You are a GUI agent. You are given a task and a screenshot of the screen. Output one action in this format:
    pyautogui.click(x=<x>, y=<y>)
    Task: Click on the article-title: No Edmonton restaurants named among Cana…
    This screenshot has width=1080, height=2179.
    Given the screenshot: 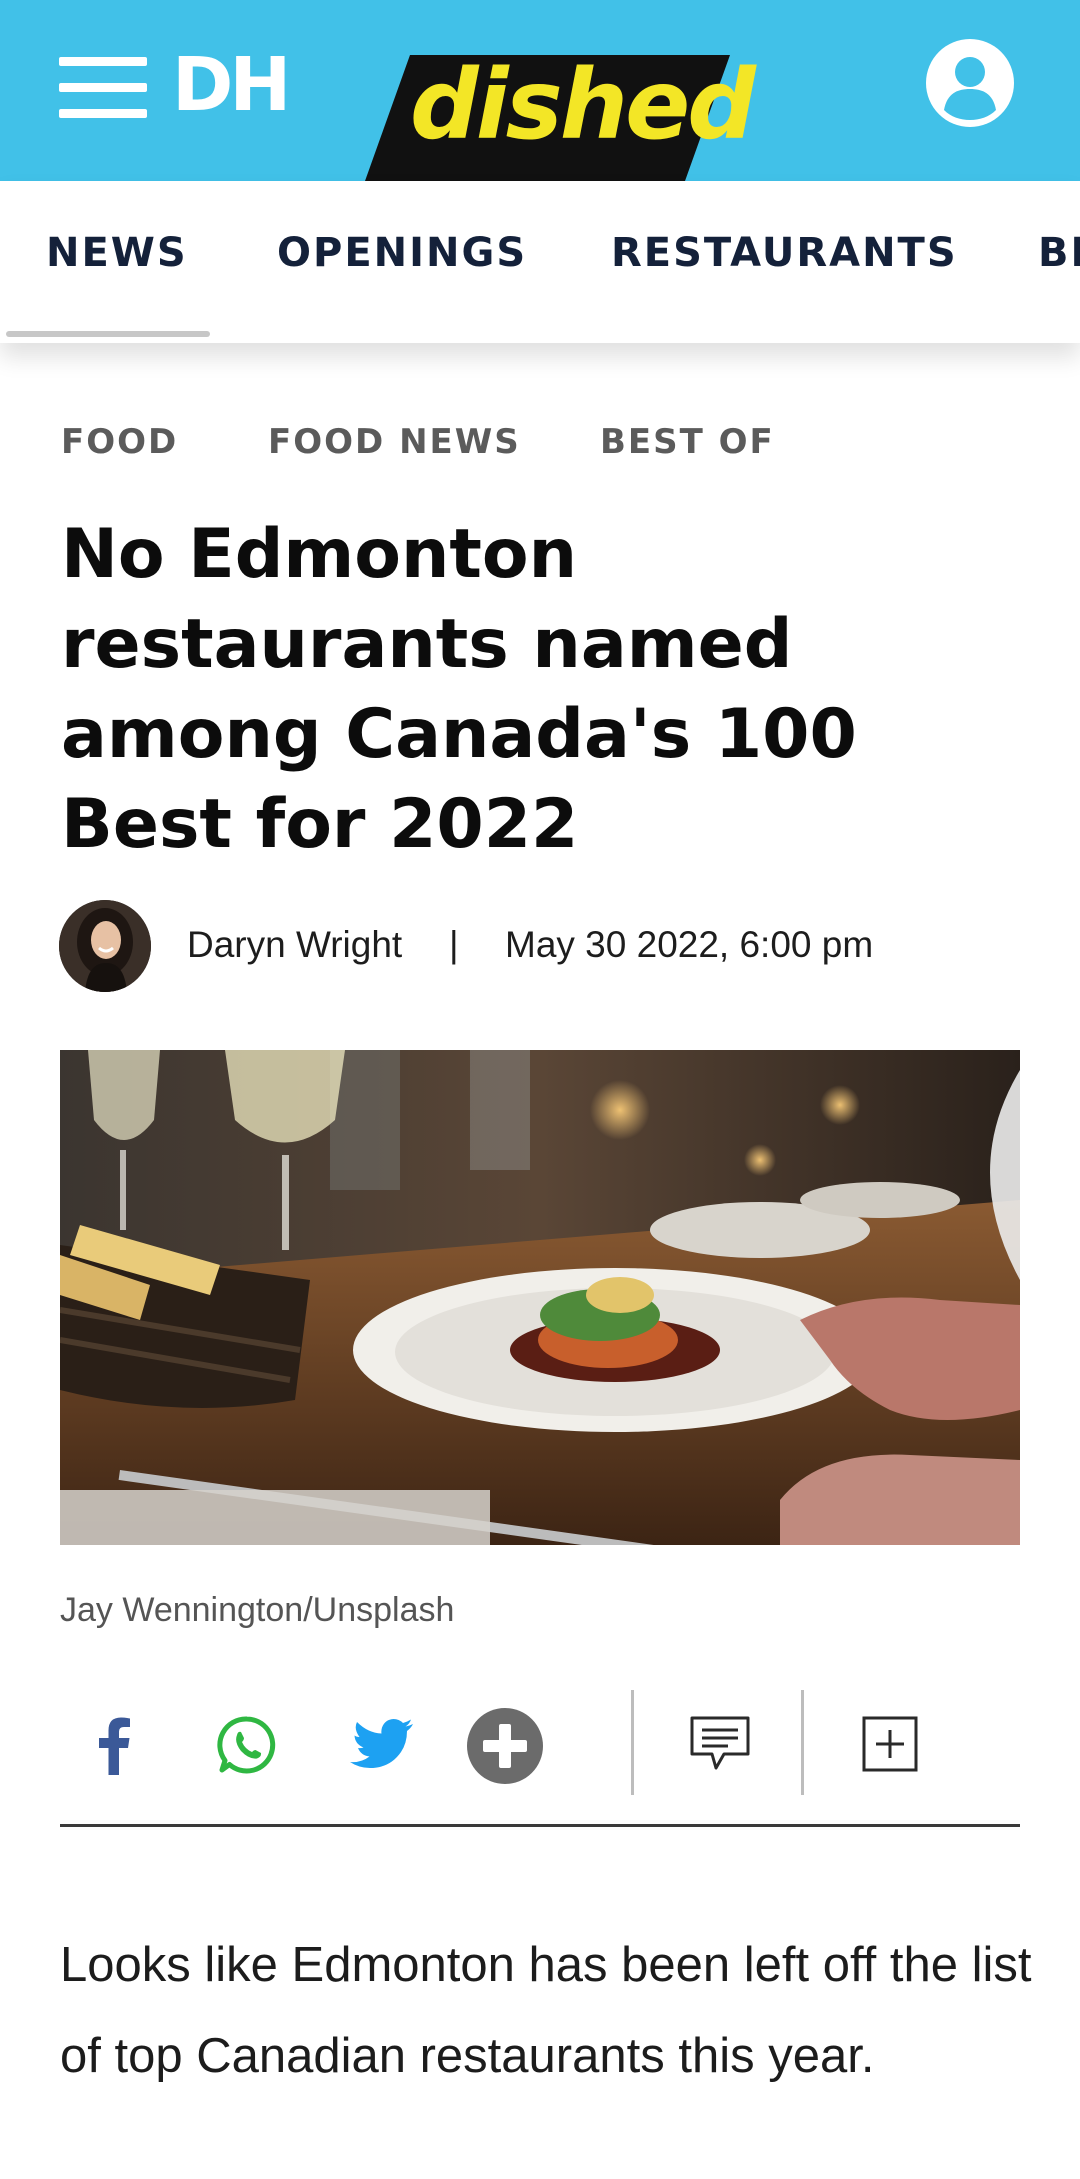 What is the action you would take?
    pyautogui.click(x=459, y=689)
    